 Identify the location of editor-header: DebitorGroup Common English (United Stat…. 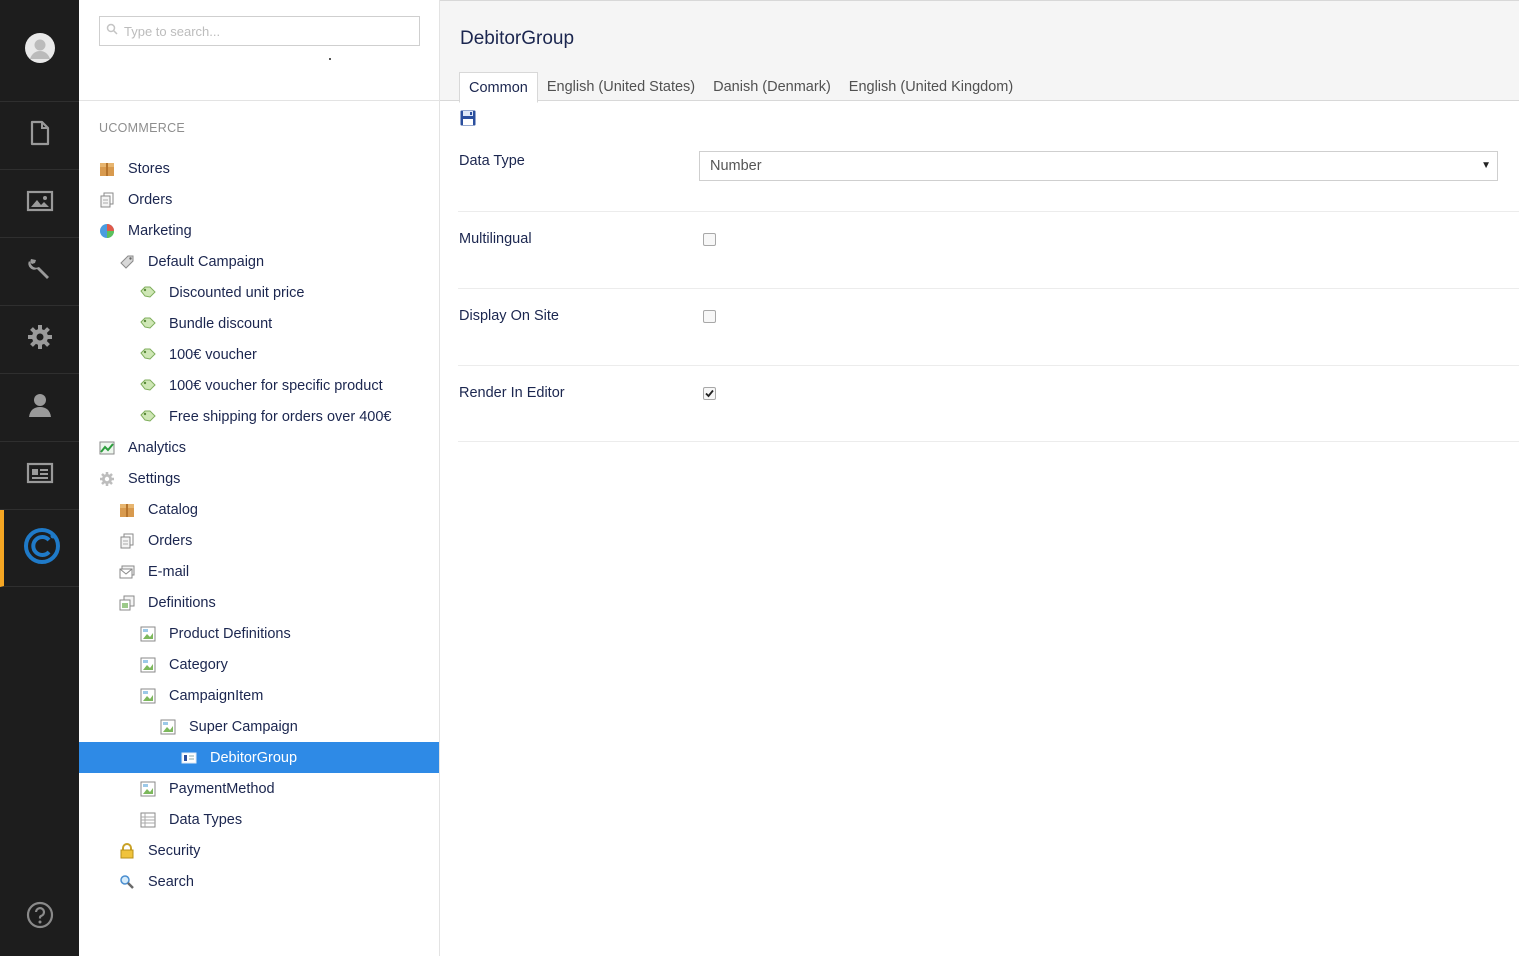
(979, 51).